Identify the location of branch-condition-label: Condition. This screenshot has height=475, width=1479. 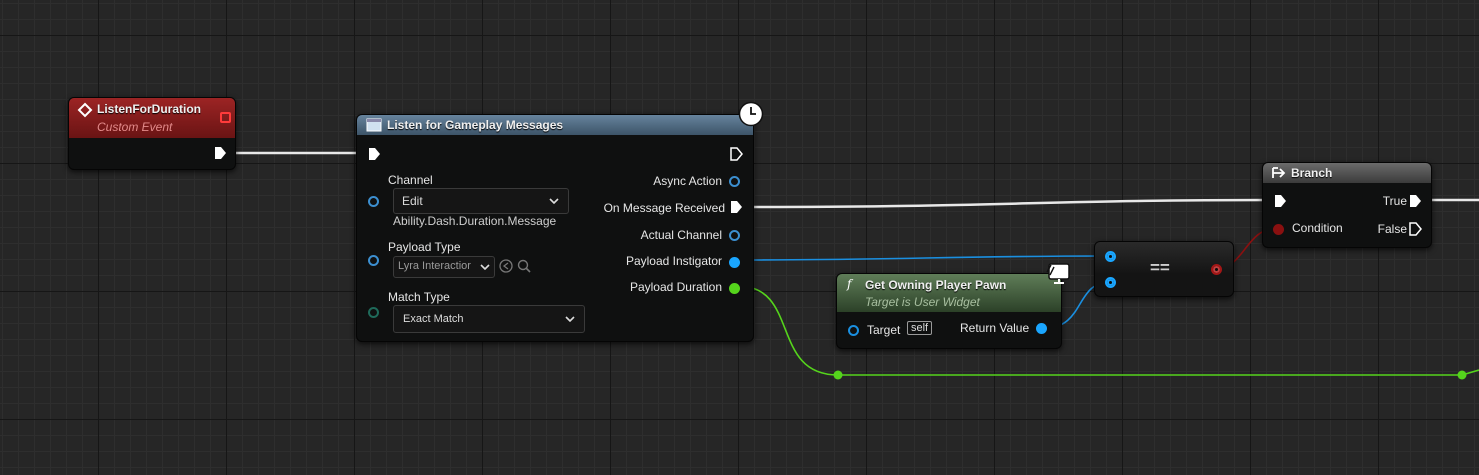
(1317, 228).